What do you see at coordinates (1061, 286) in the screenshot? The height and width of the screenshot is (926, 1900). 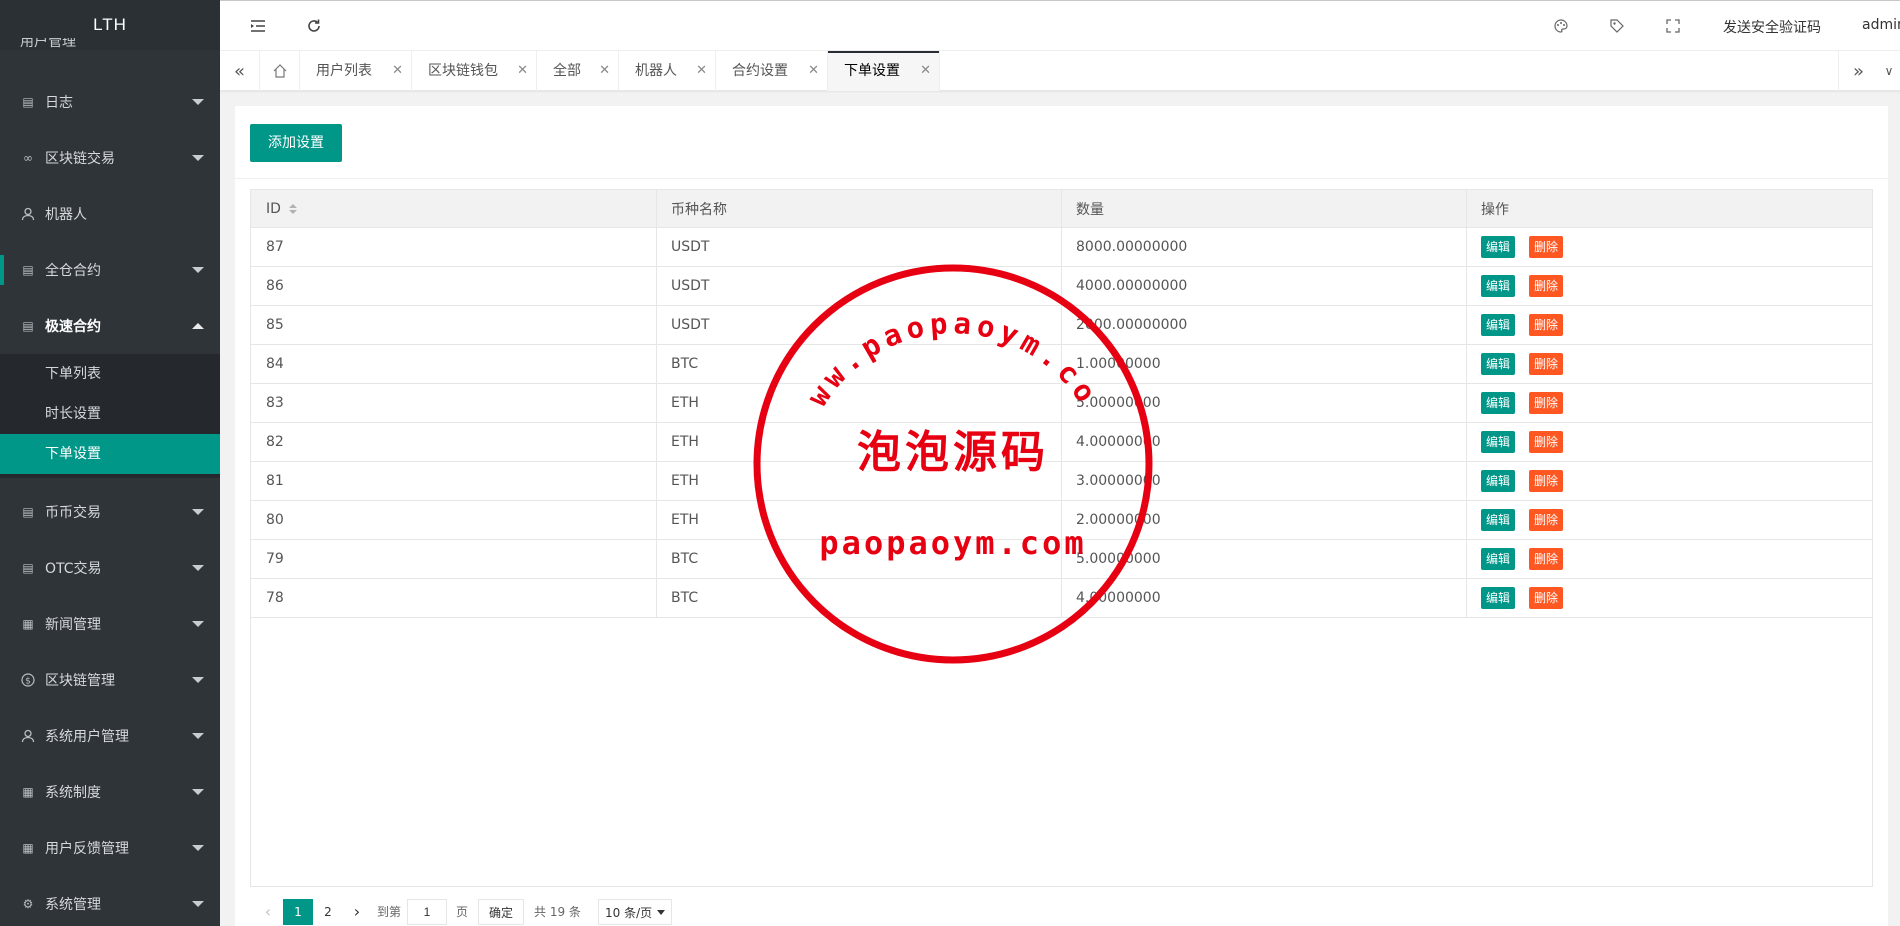 I see `table-row: 86 USDT 4000.00000000 编辑 删除` at bounding box center [1061, 286].